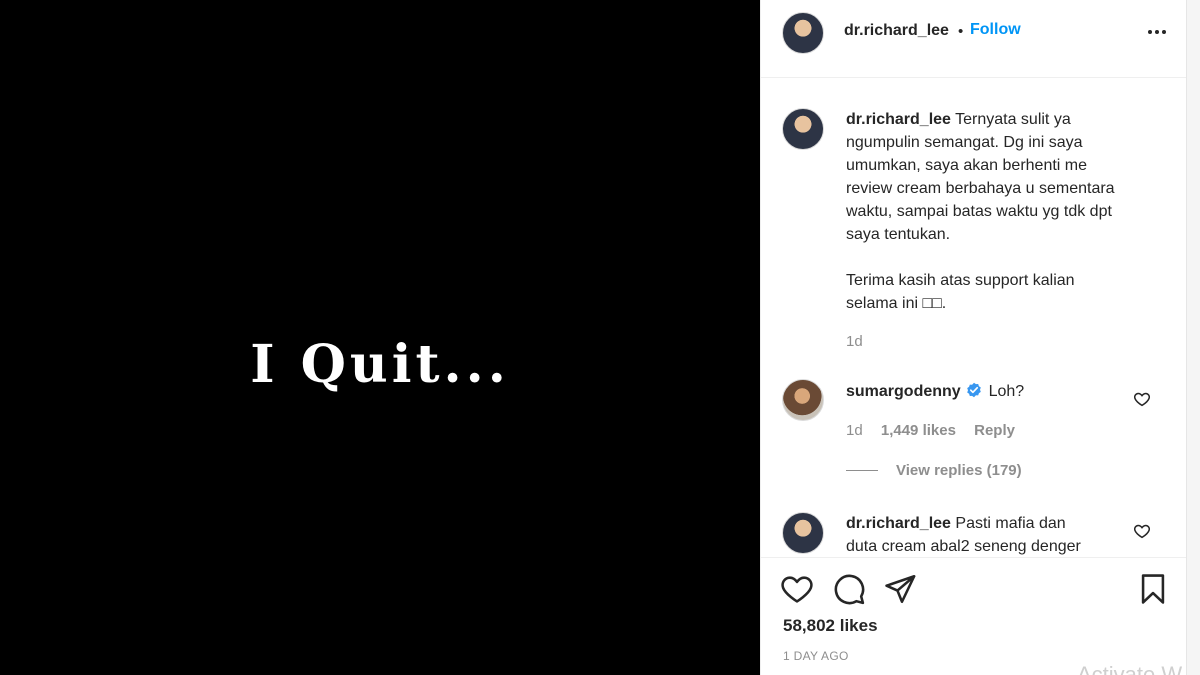 The width and height of the screenshot is (1200, 675). Describe the element at coordinates (974, 616) in the screenshot. I see `post-actions: 58,802 likes 1 DAY AGO Activate W` at that location.